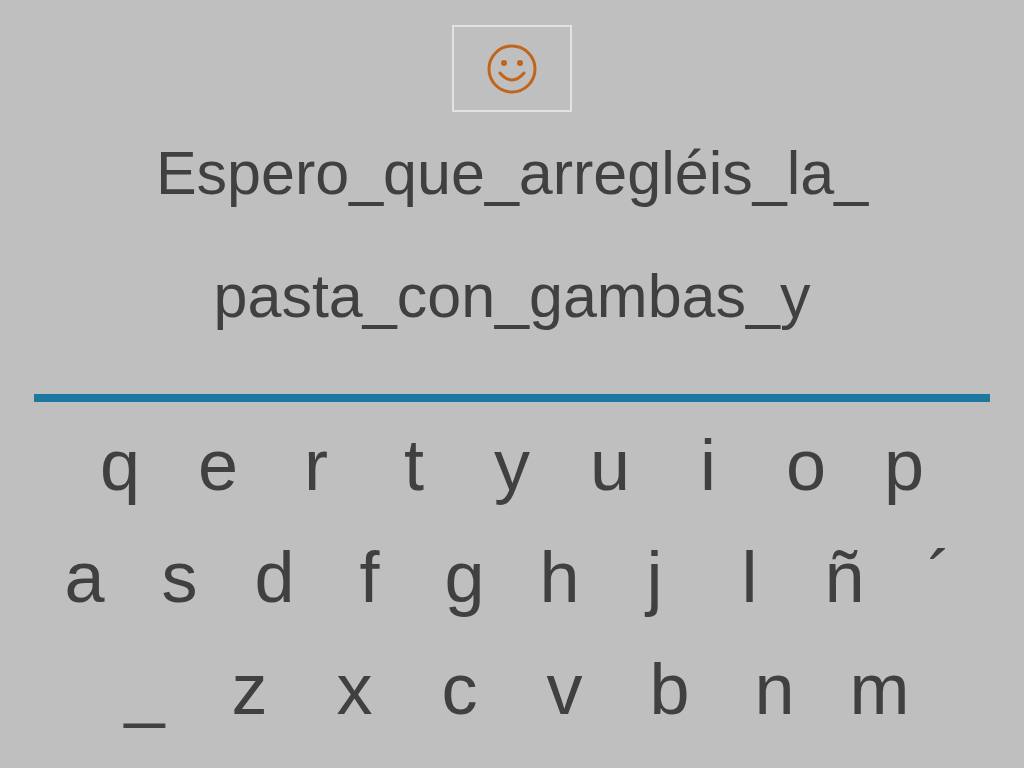 Image resolution: width=1024 pixels, height=768 pixels. I want to click on letter-key: y, so click(512, 466).